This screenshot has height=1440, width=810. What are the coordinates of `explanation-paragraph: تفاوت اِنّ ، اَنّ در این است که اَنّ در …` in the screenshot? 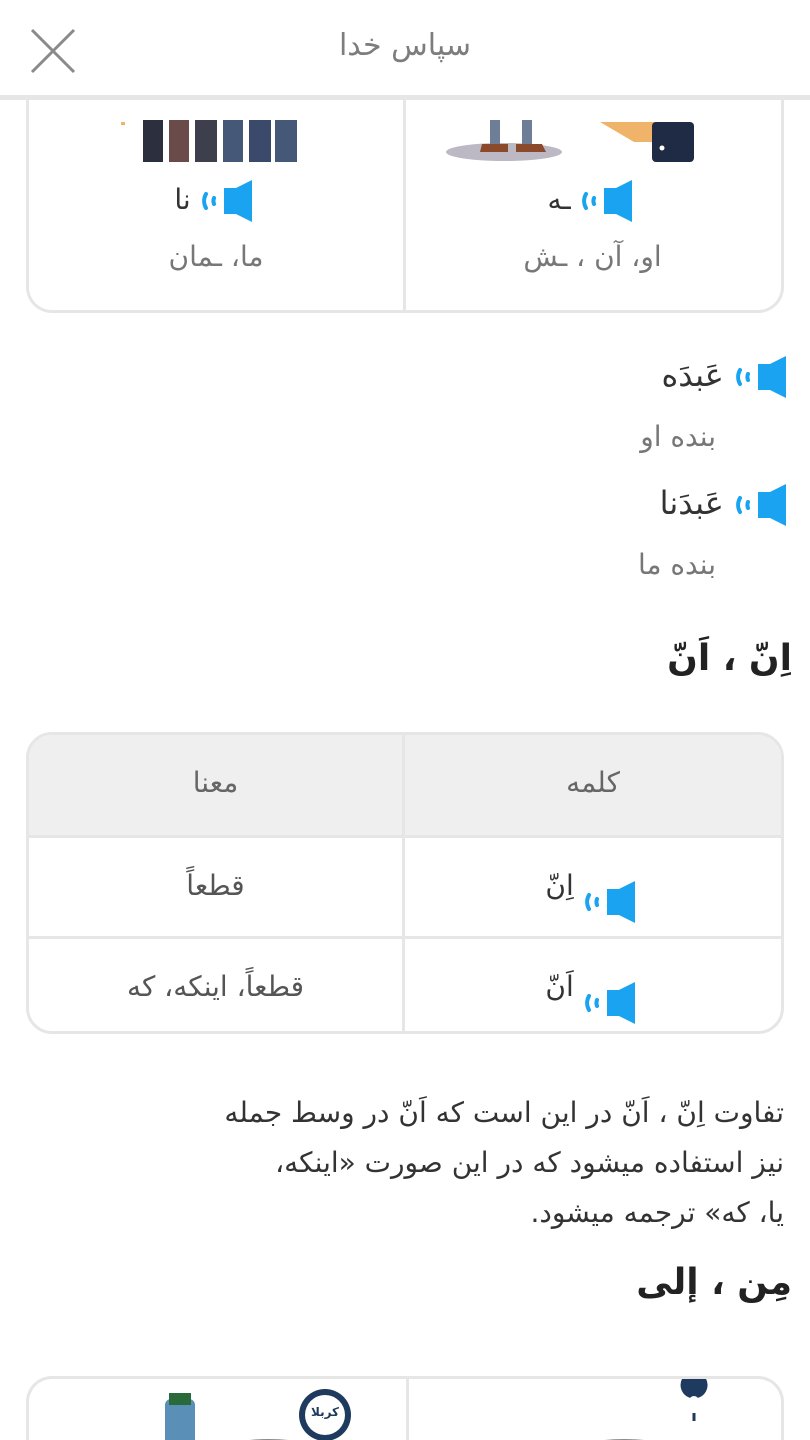 It's located at (442, 1163).